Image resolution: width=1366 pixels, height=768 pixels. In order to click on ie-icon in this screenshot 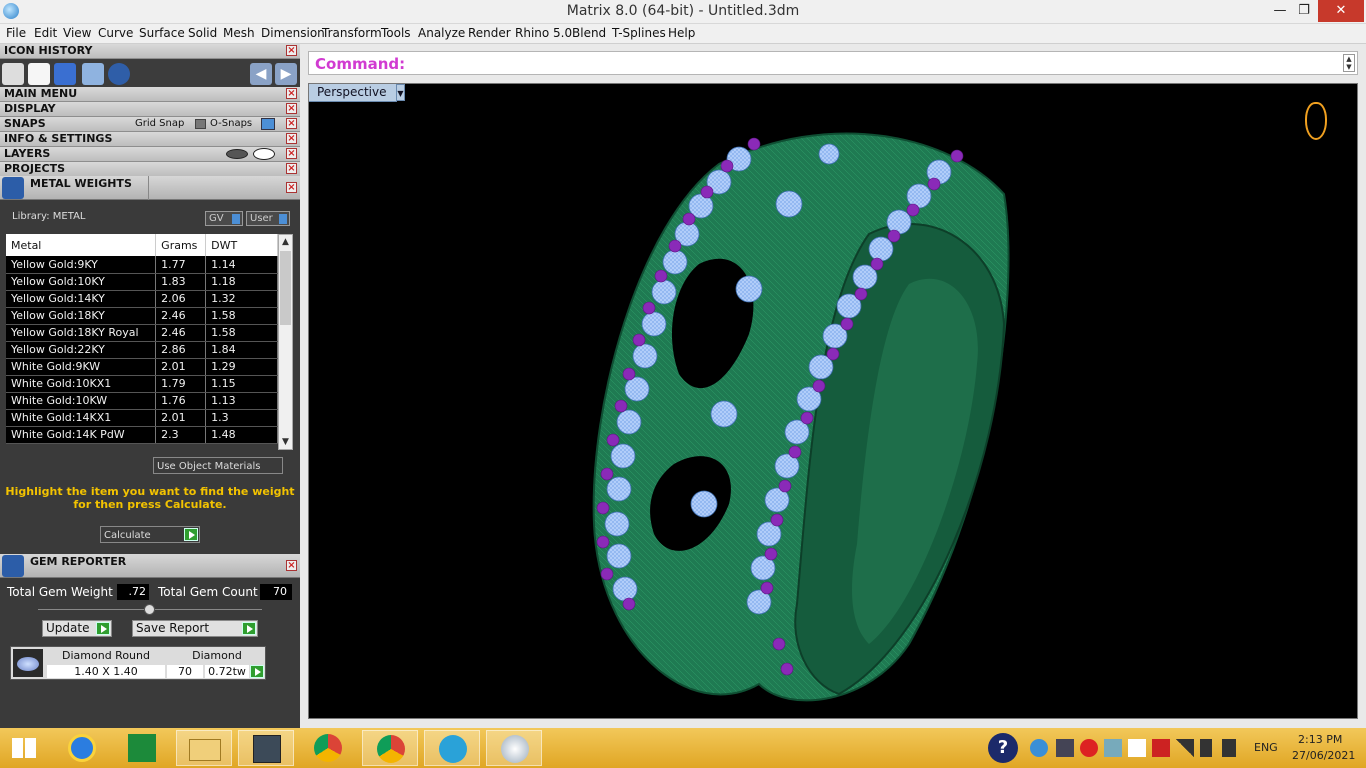, I will do `click(82, 748)`.